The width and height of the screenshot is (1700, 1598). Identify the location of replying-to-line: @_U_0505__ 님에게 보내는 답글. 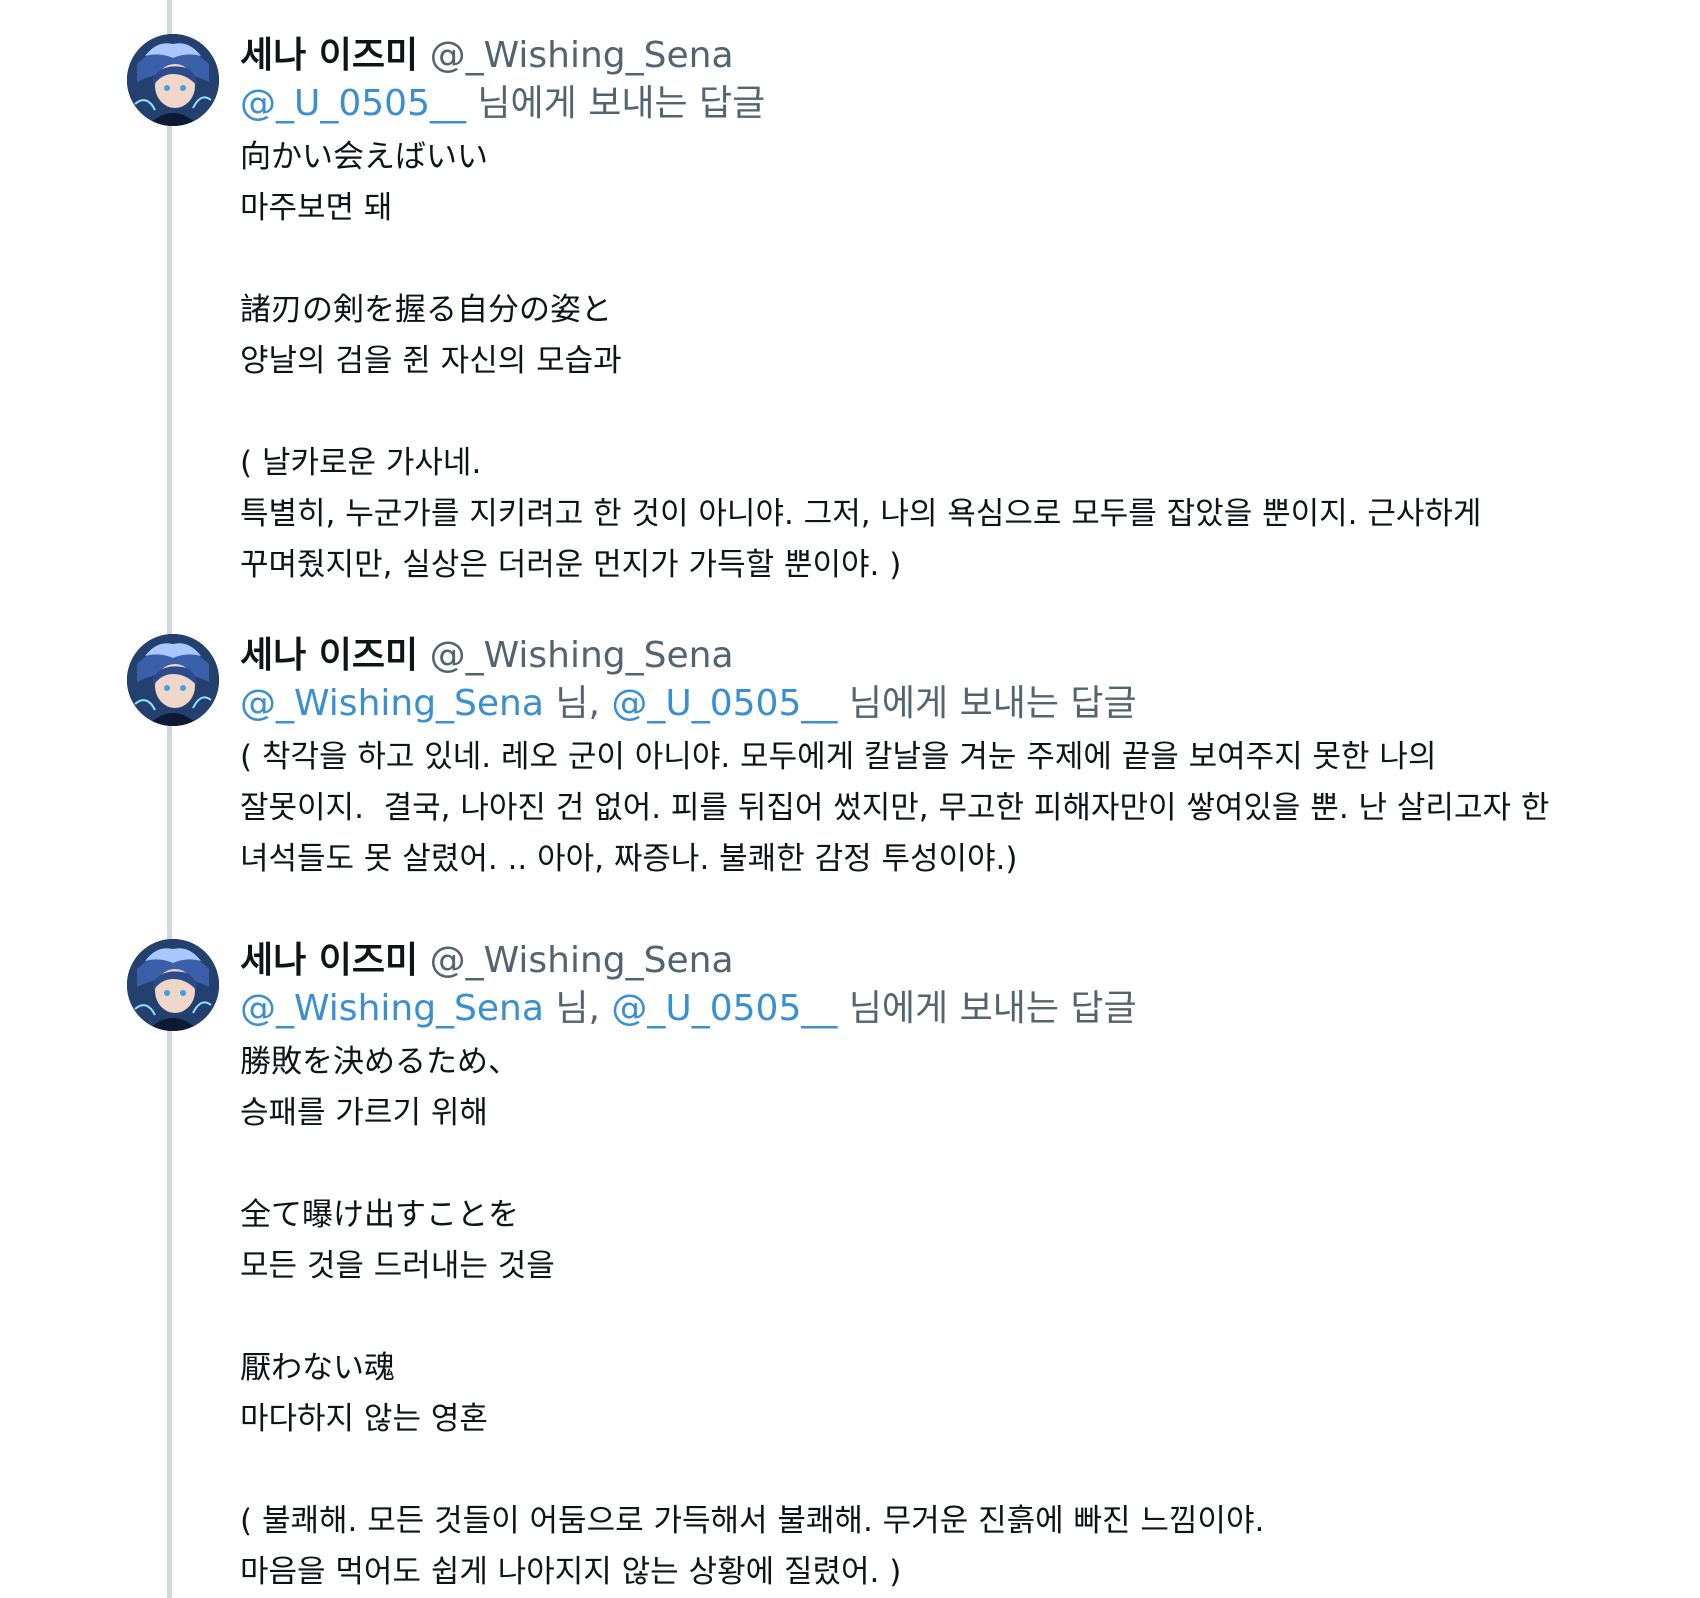
(940, 104).